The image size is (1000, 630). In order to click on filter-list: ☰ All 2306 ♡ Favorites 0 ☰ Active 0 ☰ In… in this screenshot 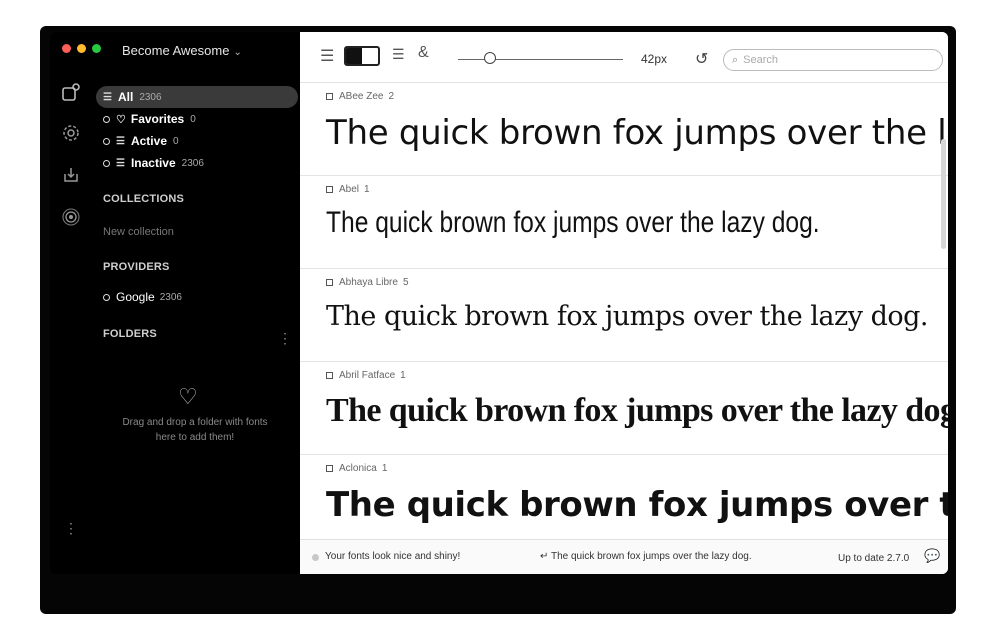, I will do `click(197, 130)`.